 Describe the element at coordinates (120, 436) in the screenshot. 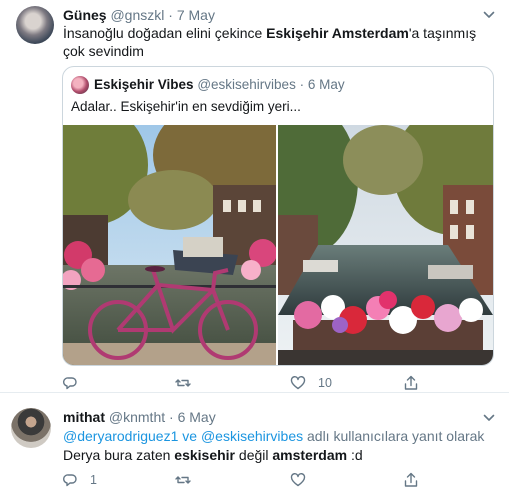

I see `mention-link: @deryarodriguez1` at that location.